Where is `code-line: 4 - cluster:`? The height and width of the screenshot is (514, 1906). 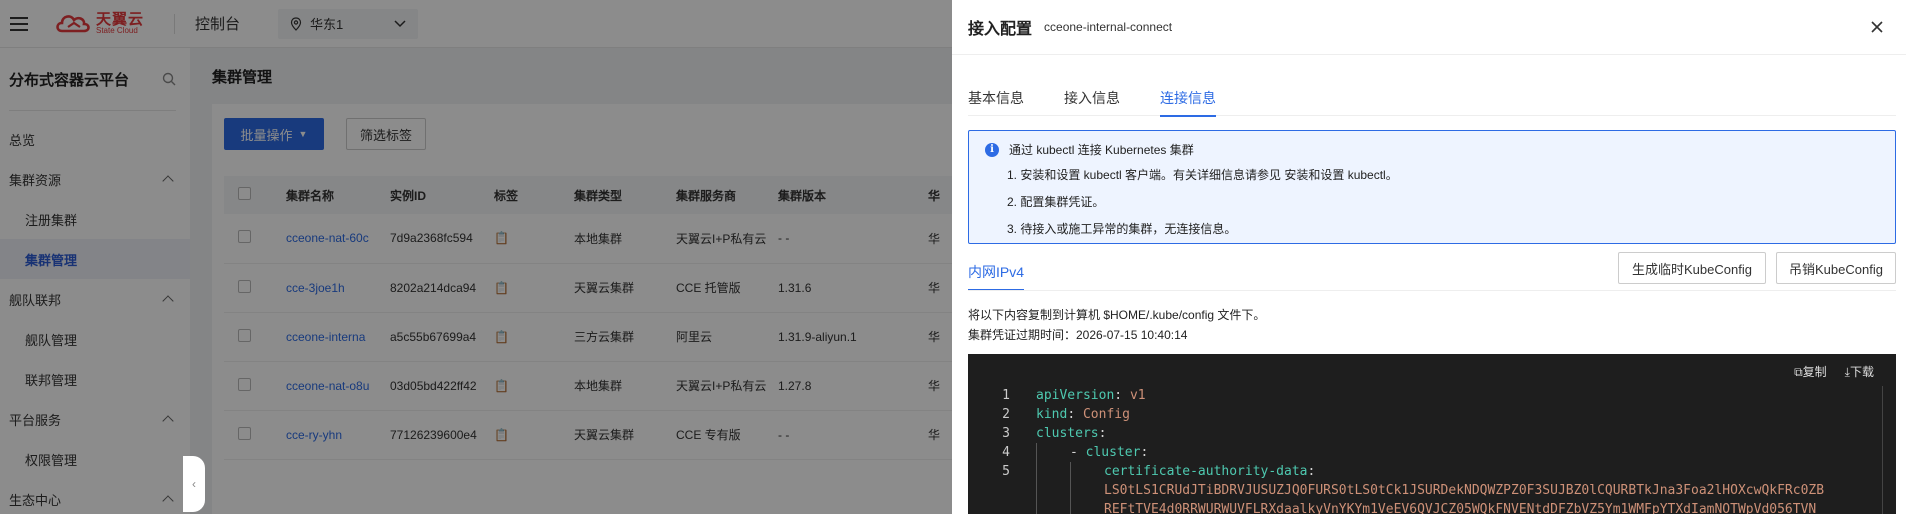
code-line: 4 - cluster: is located at coordinates (1432, 452).